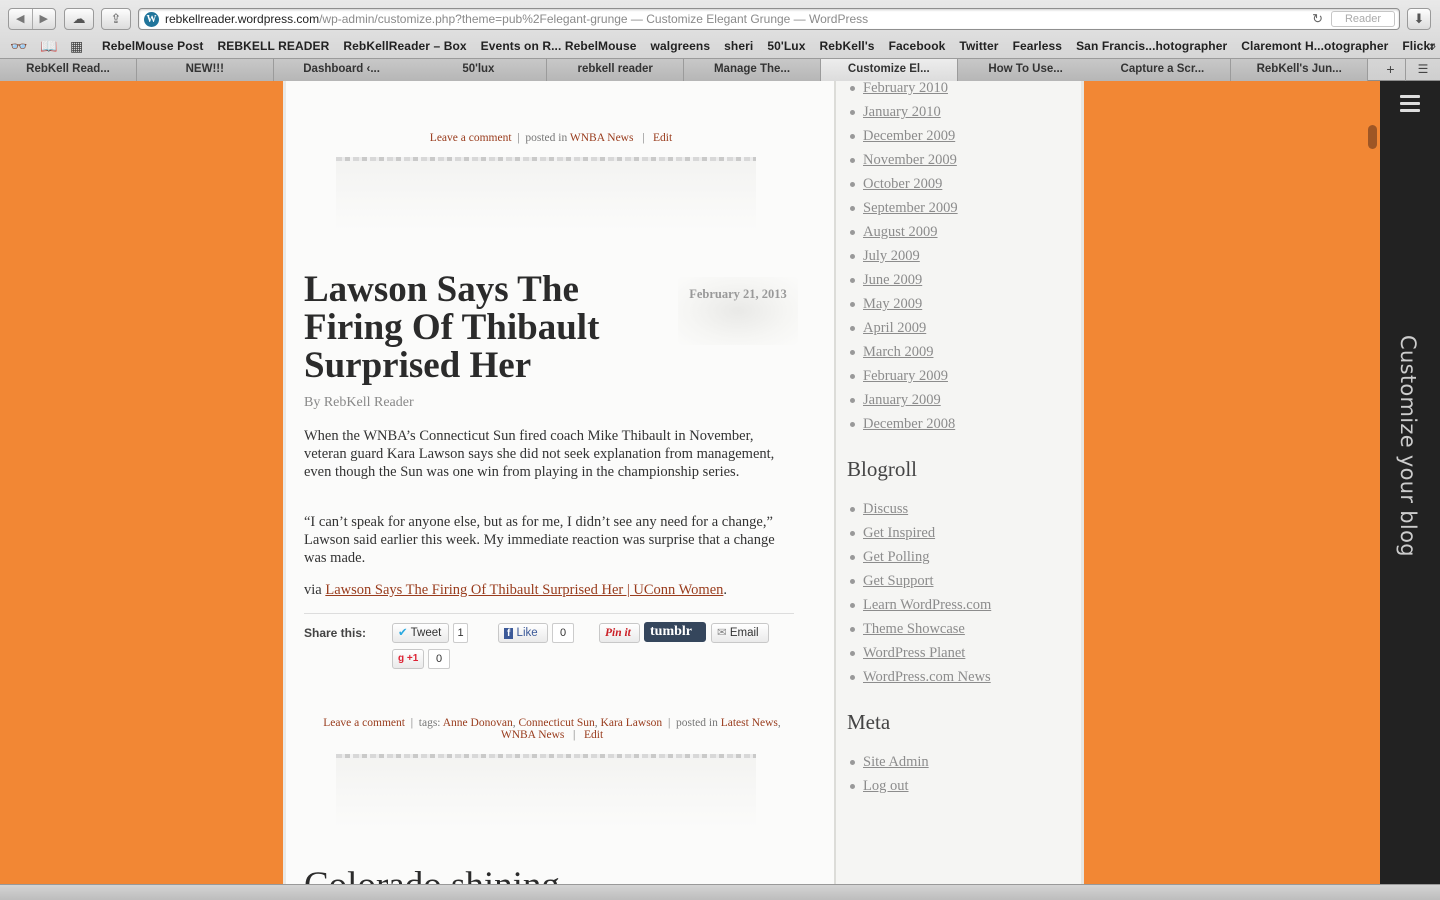 The height and width of the screenshot is (900, 1440). I want to click on share-icon: ⇪, so click(116, 19).